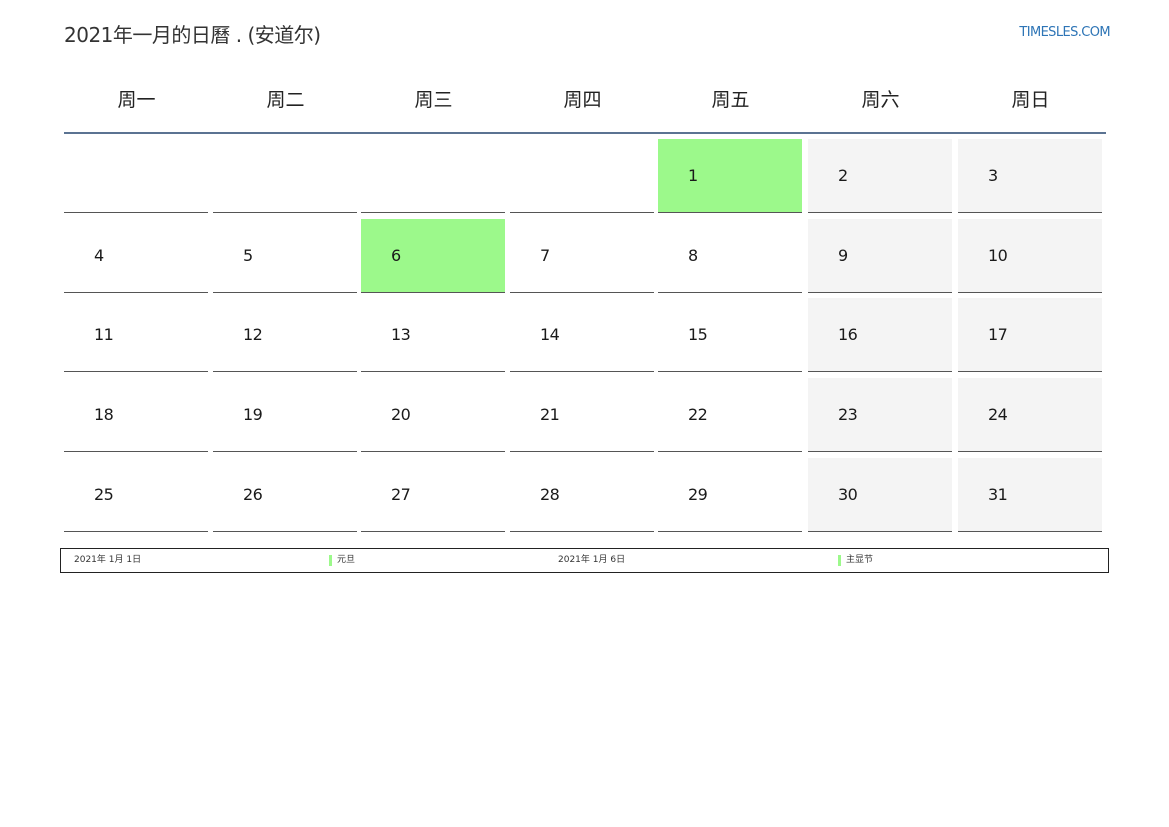  I want to click on weekday-header: 周一 周二 周三 周四 周五 周六 周日, so click(585, 102).